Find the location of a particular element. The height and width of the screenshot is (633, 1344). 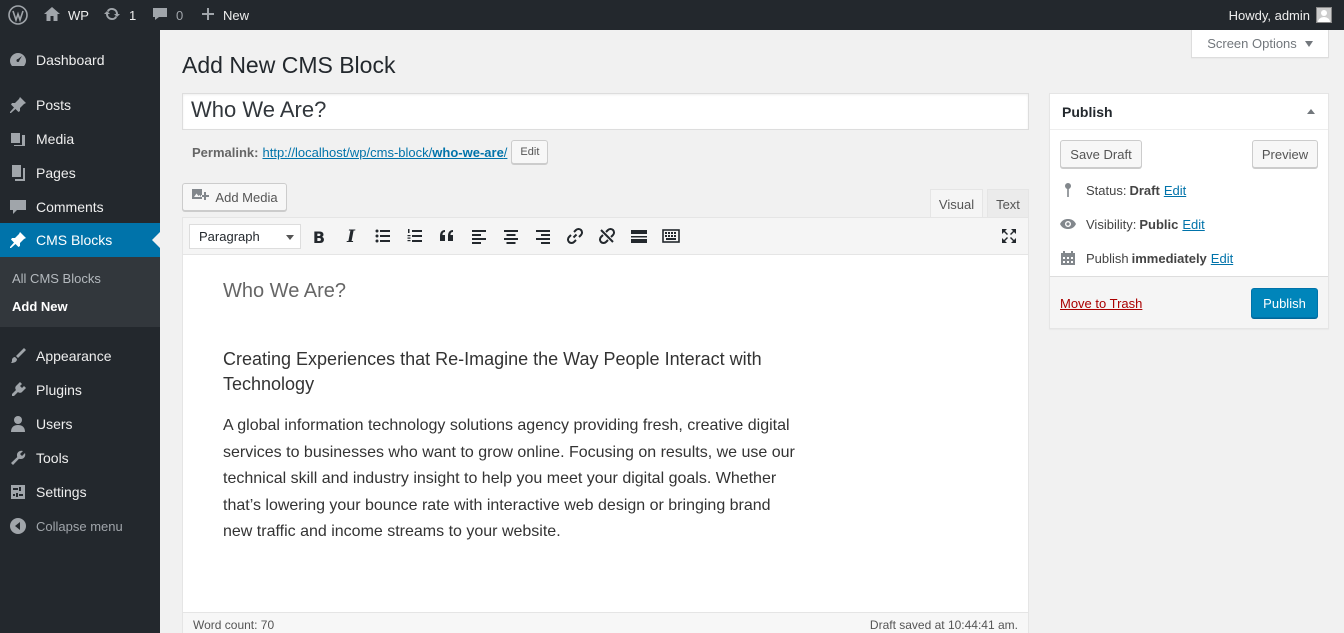

italic-icon: I is located at coordinates (351, 237).